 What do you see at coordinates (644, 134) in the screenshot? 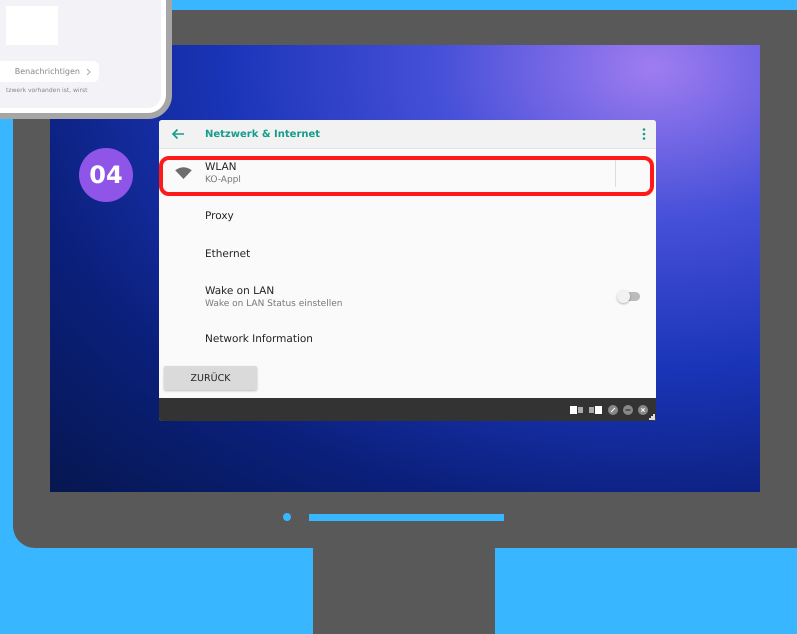
I see `more-options-icon` at bounding box center [644, 134].